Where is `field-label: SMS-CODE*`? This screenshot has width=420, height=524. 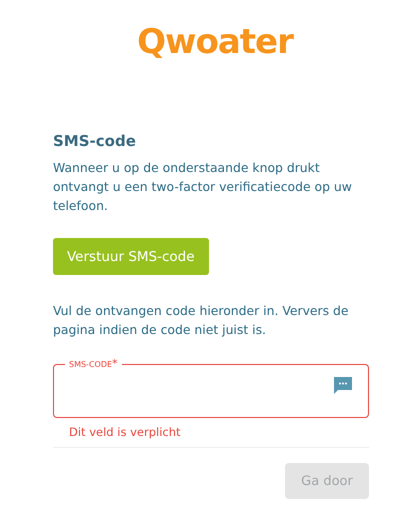 field-label: SMS-CODE* is located at coordinates (93, 364).